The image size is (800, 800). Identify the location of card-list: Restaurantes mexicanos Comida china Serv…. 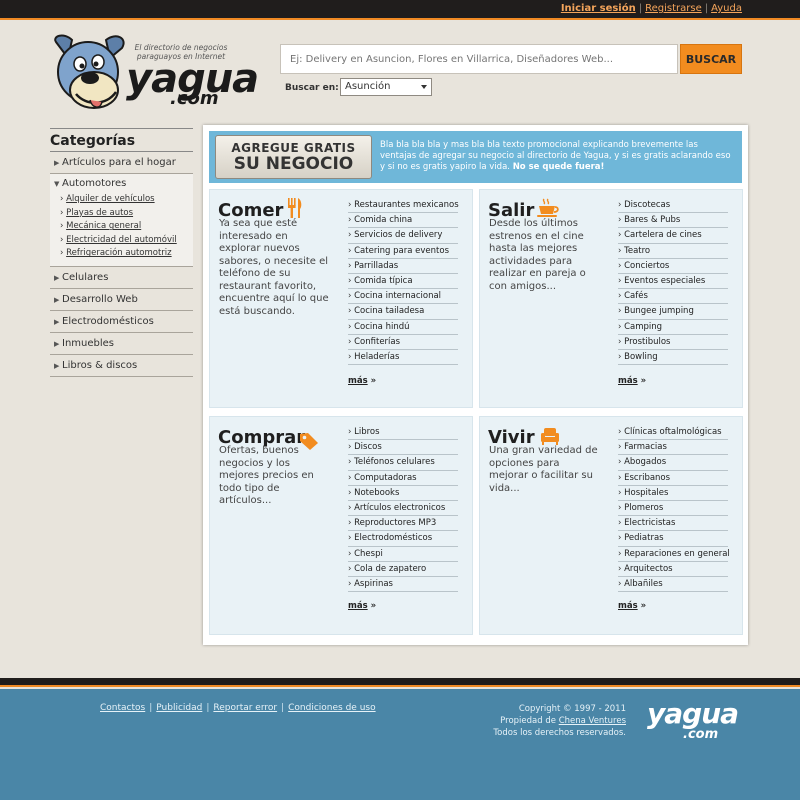
(403, 282).